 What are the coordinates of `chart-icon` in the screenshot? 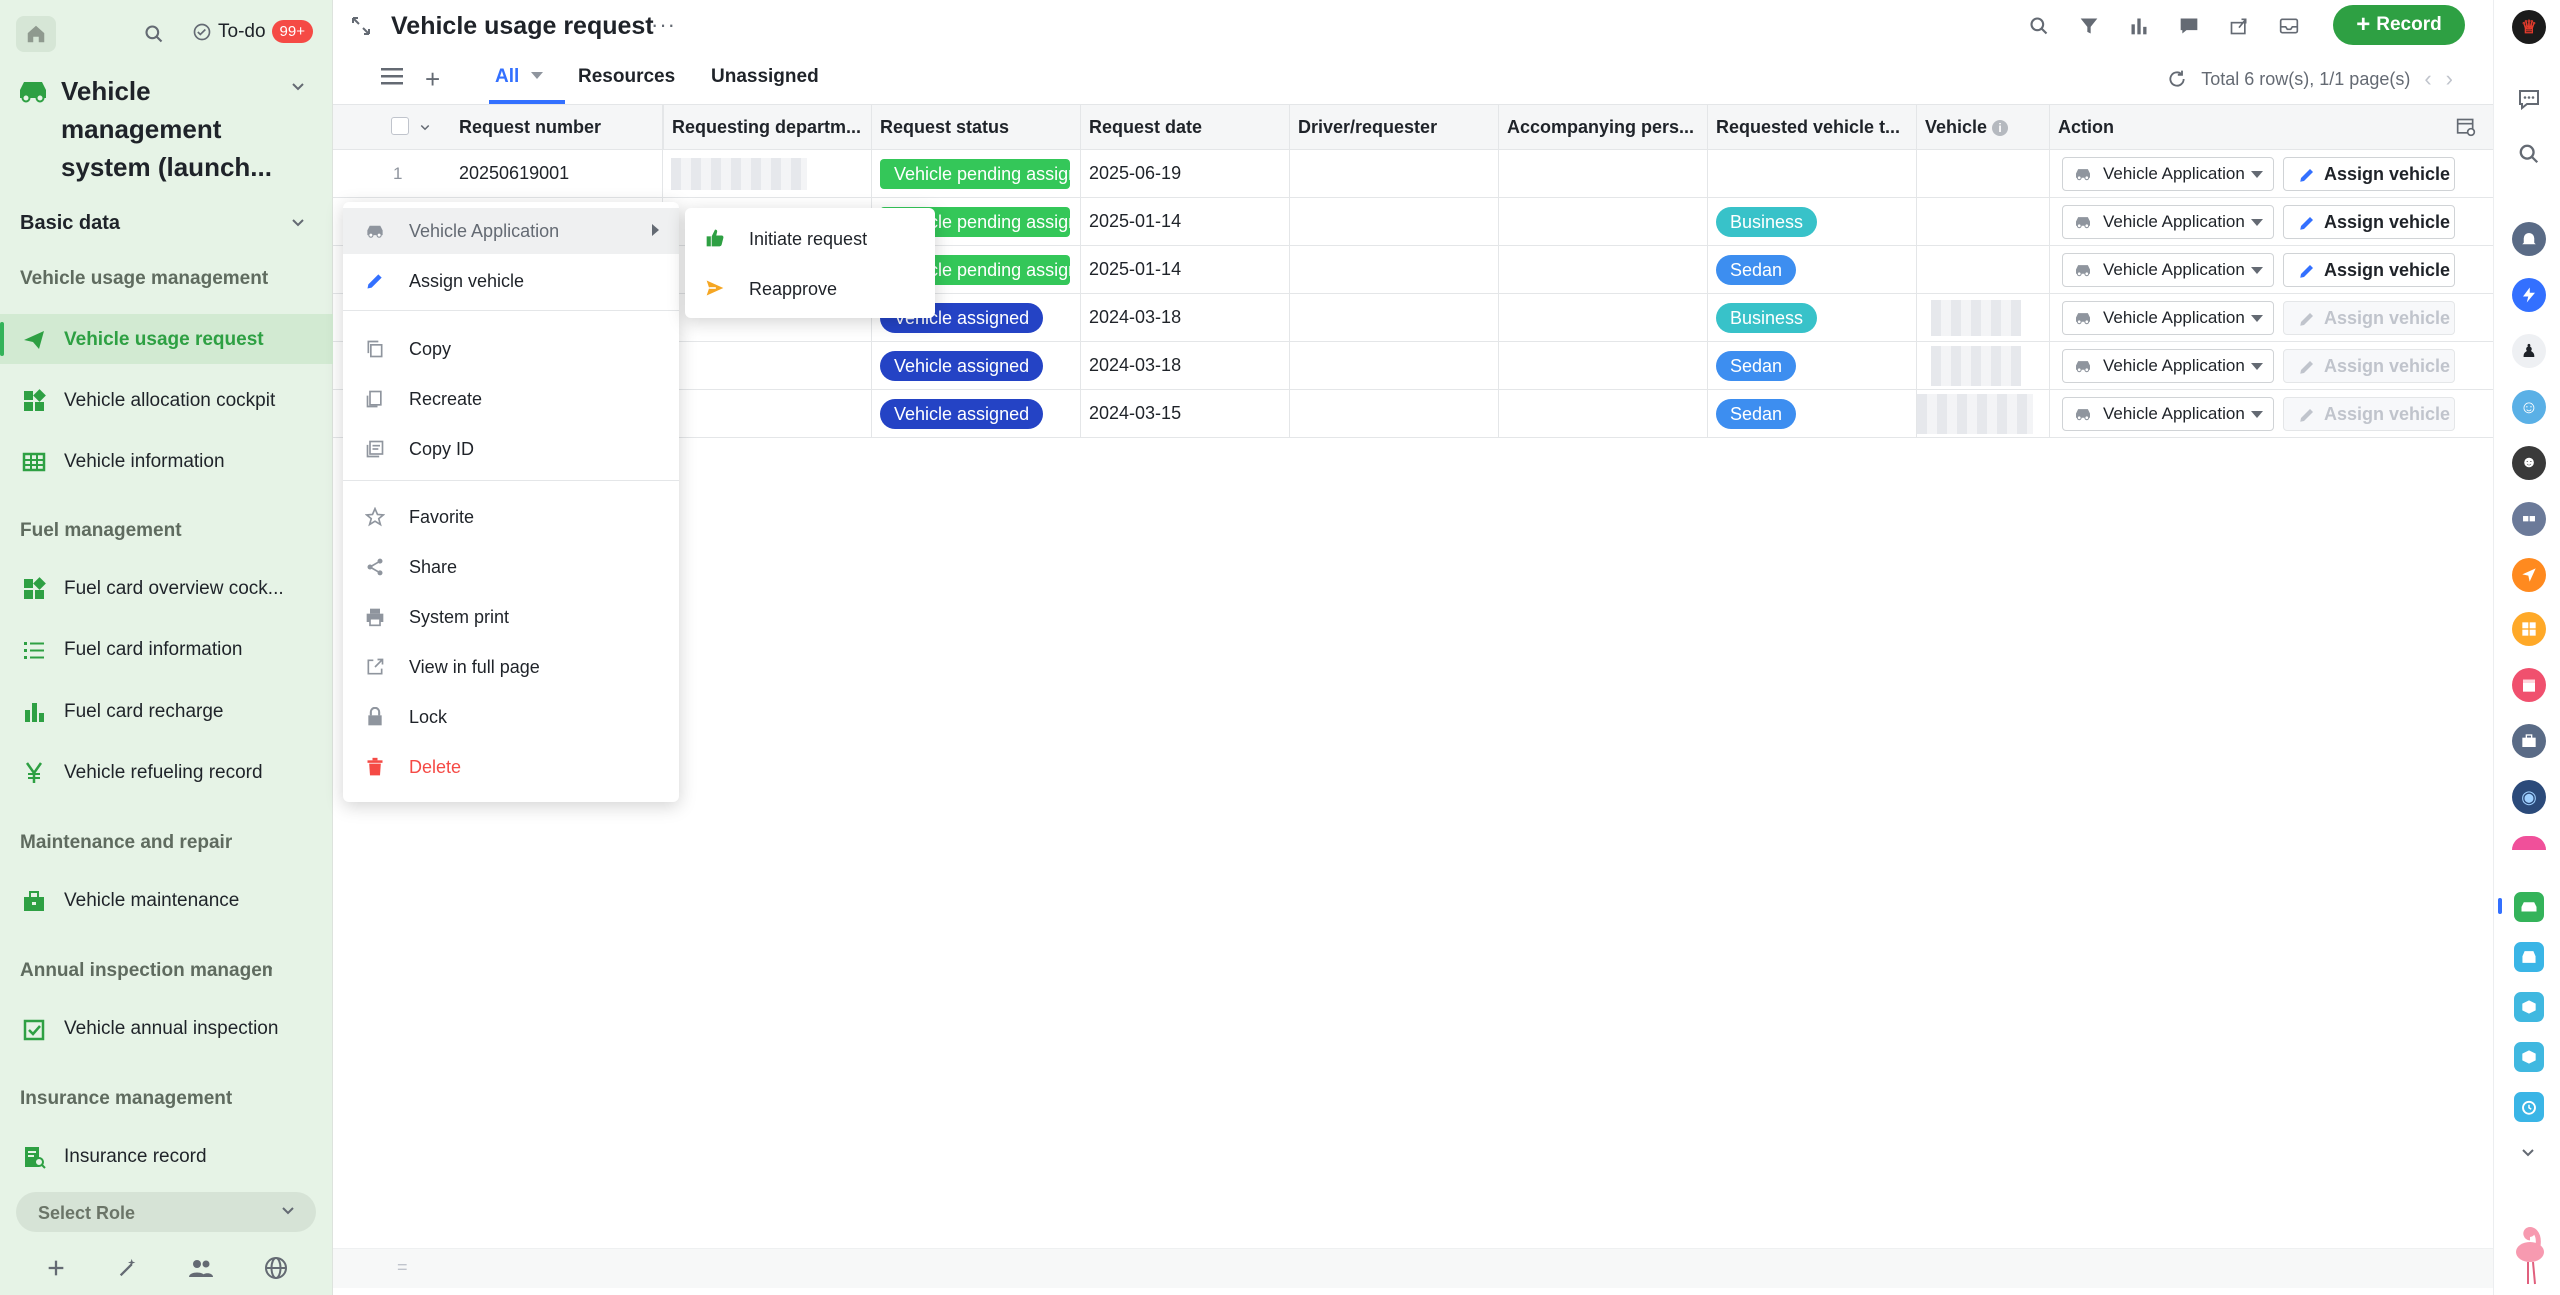 It's located at (2139, 26).